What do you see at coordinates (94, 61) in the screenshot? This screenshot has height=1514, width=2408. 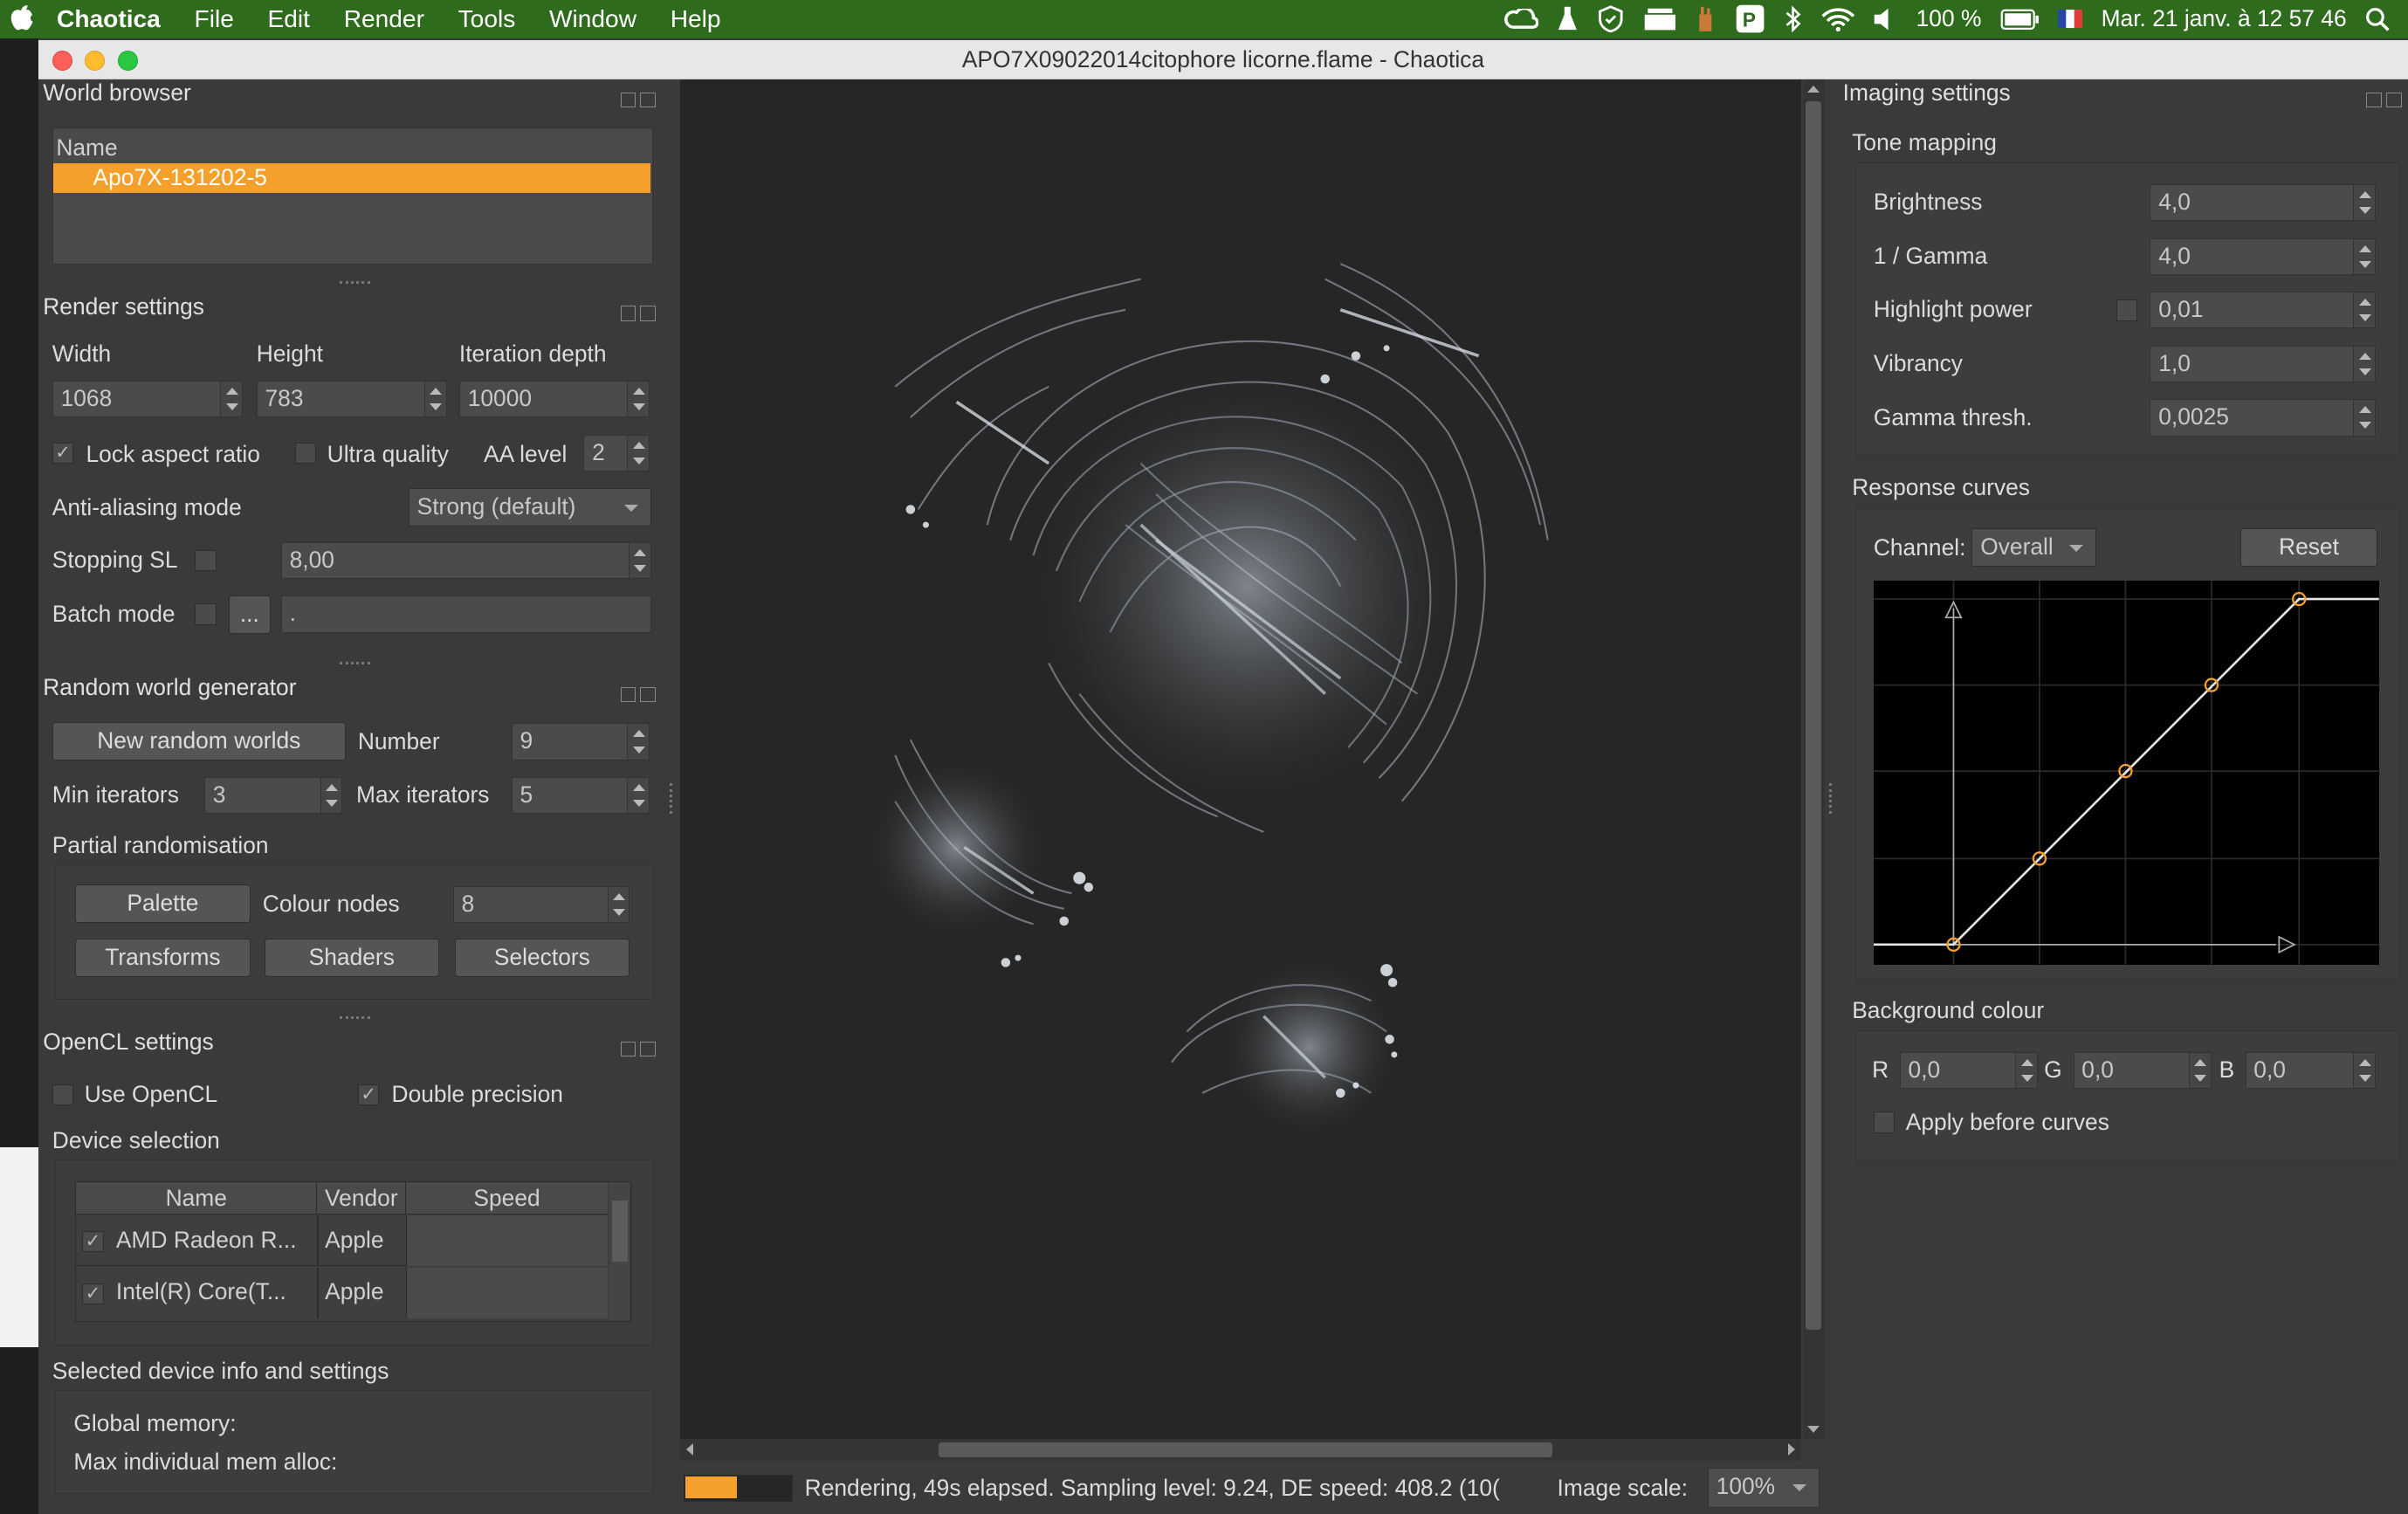 I see `minimize-window-button` at bounding box center [94, 61].